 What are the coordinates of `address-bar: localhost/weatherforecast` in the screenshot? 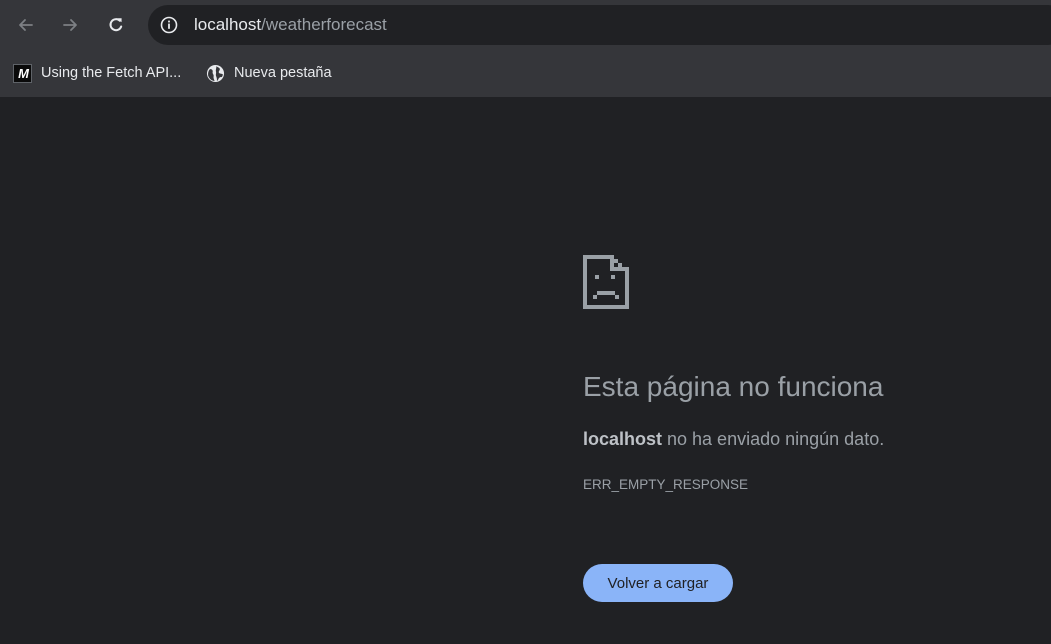 It's located at (599, 25).